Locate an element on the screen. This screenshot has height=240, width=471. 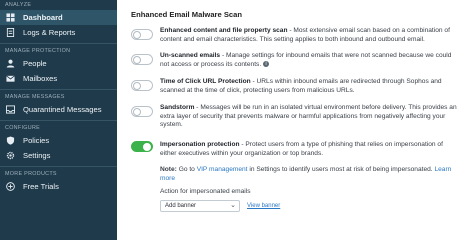
people-icon is located at coordinates (10, 64).